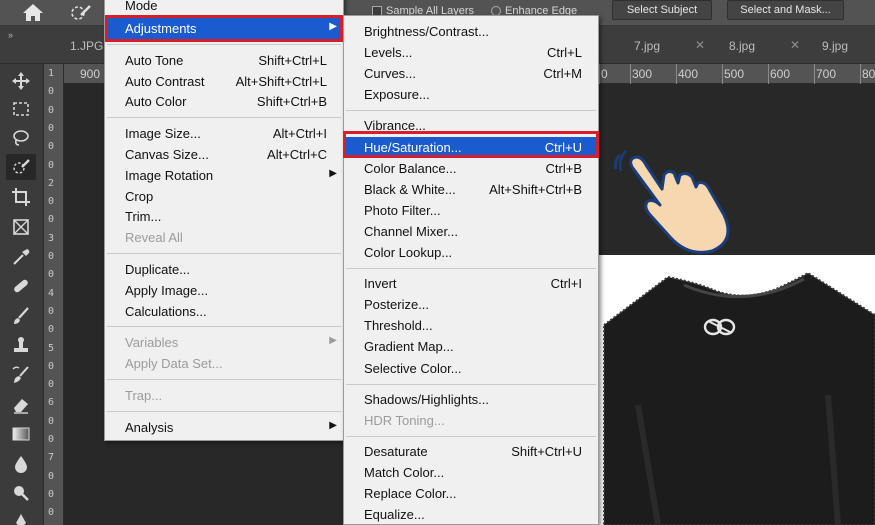  Describe the element at coordinates (21, 375) in the screenshot. I see `history-brush-icon` at that location.